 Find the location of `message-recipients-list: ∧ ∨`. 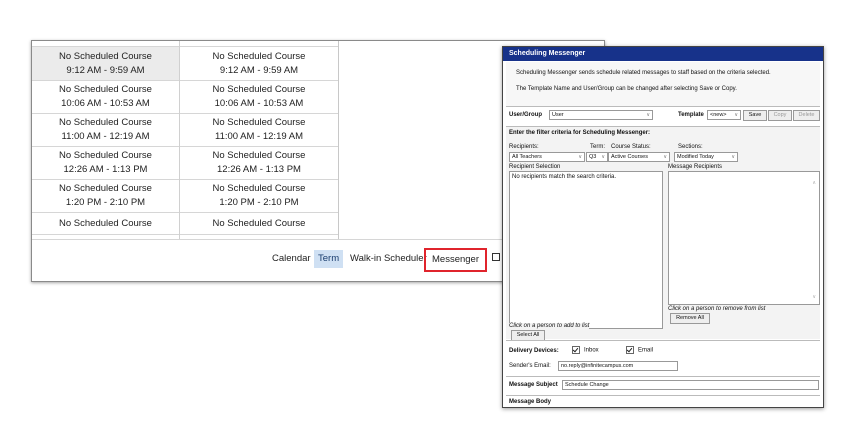

message-recipients-list: ∧ ∨ is located at coordinates (744, 238).